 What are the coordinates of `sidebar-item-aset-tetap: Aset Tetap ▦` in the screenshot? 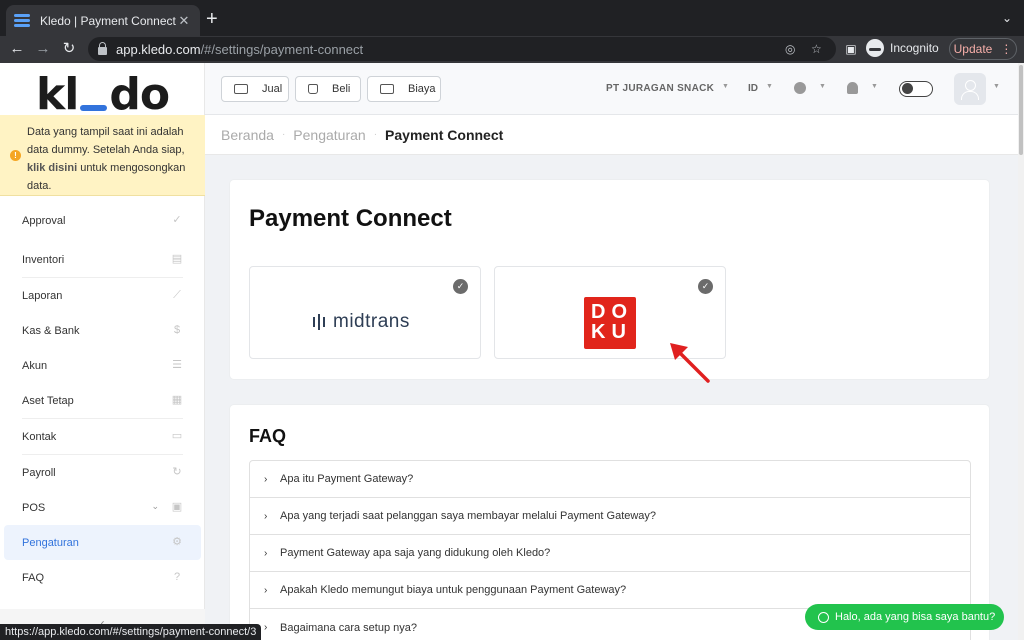 It's located at (102, 400).